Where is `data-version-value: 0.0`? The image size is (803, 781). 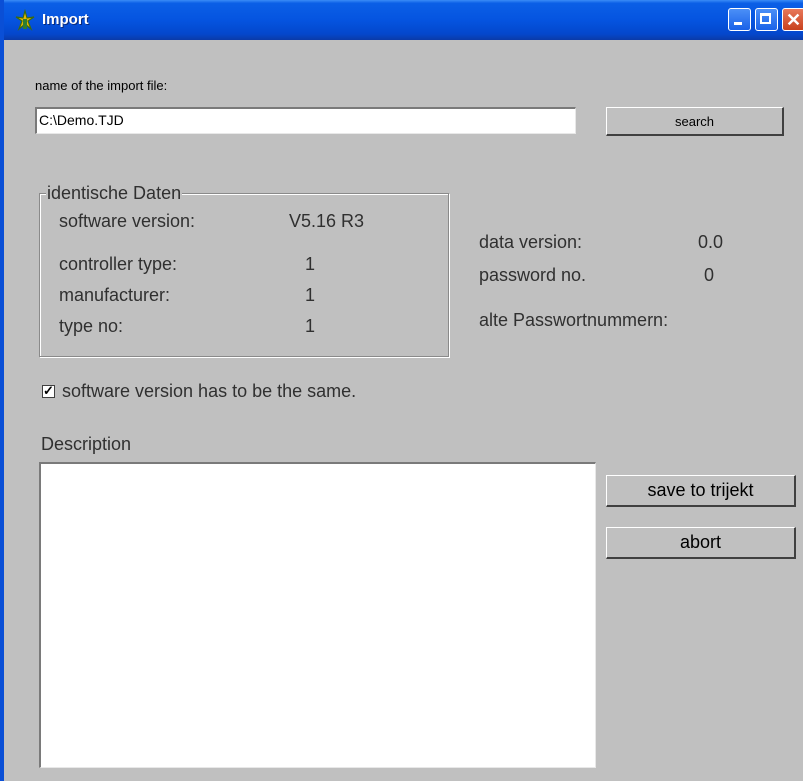
data-version-value: 0.0 is located at coordinates (711, 242).